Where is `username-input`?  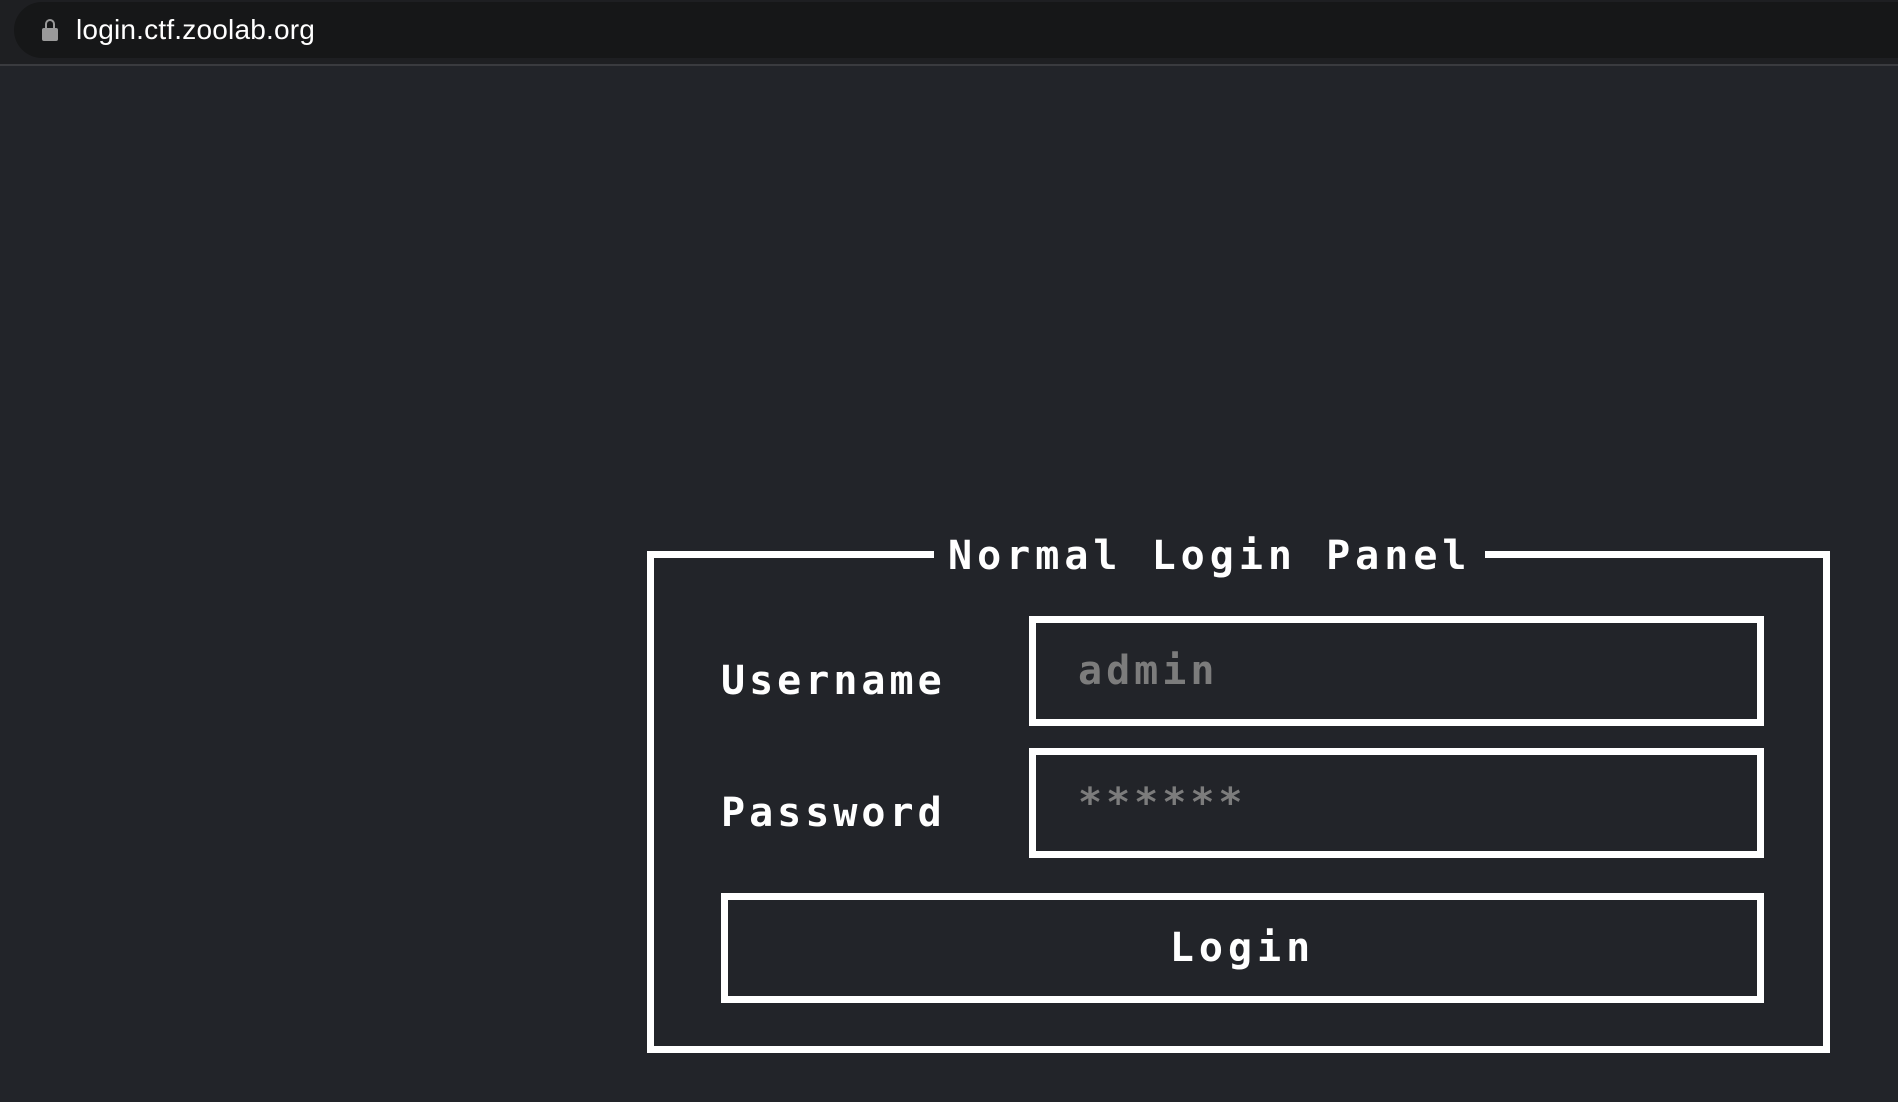
username-input is located at coordinates (1416, 671).